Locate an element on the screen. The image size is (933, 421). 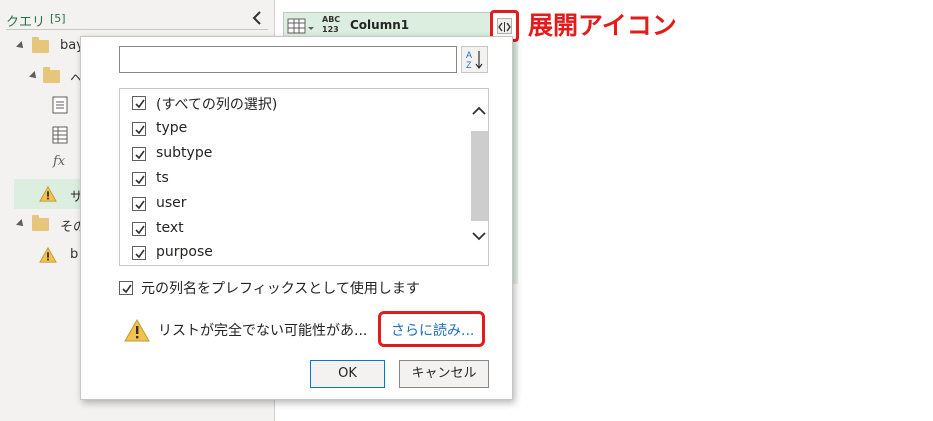
sort-az-icon: A Z is located at coordinates (474, 60).